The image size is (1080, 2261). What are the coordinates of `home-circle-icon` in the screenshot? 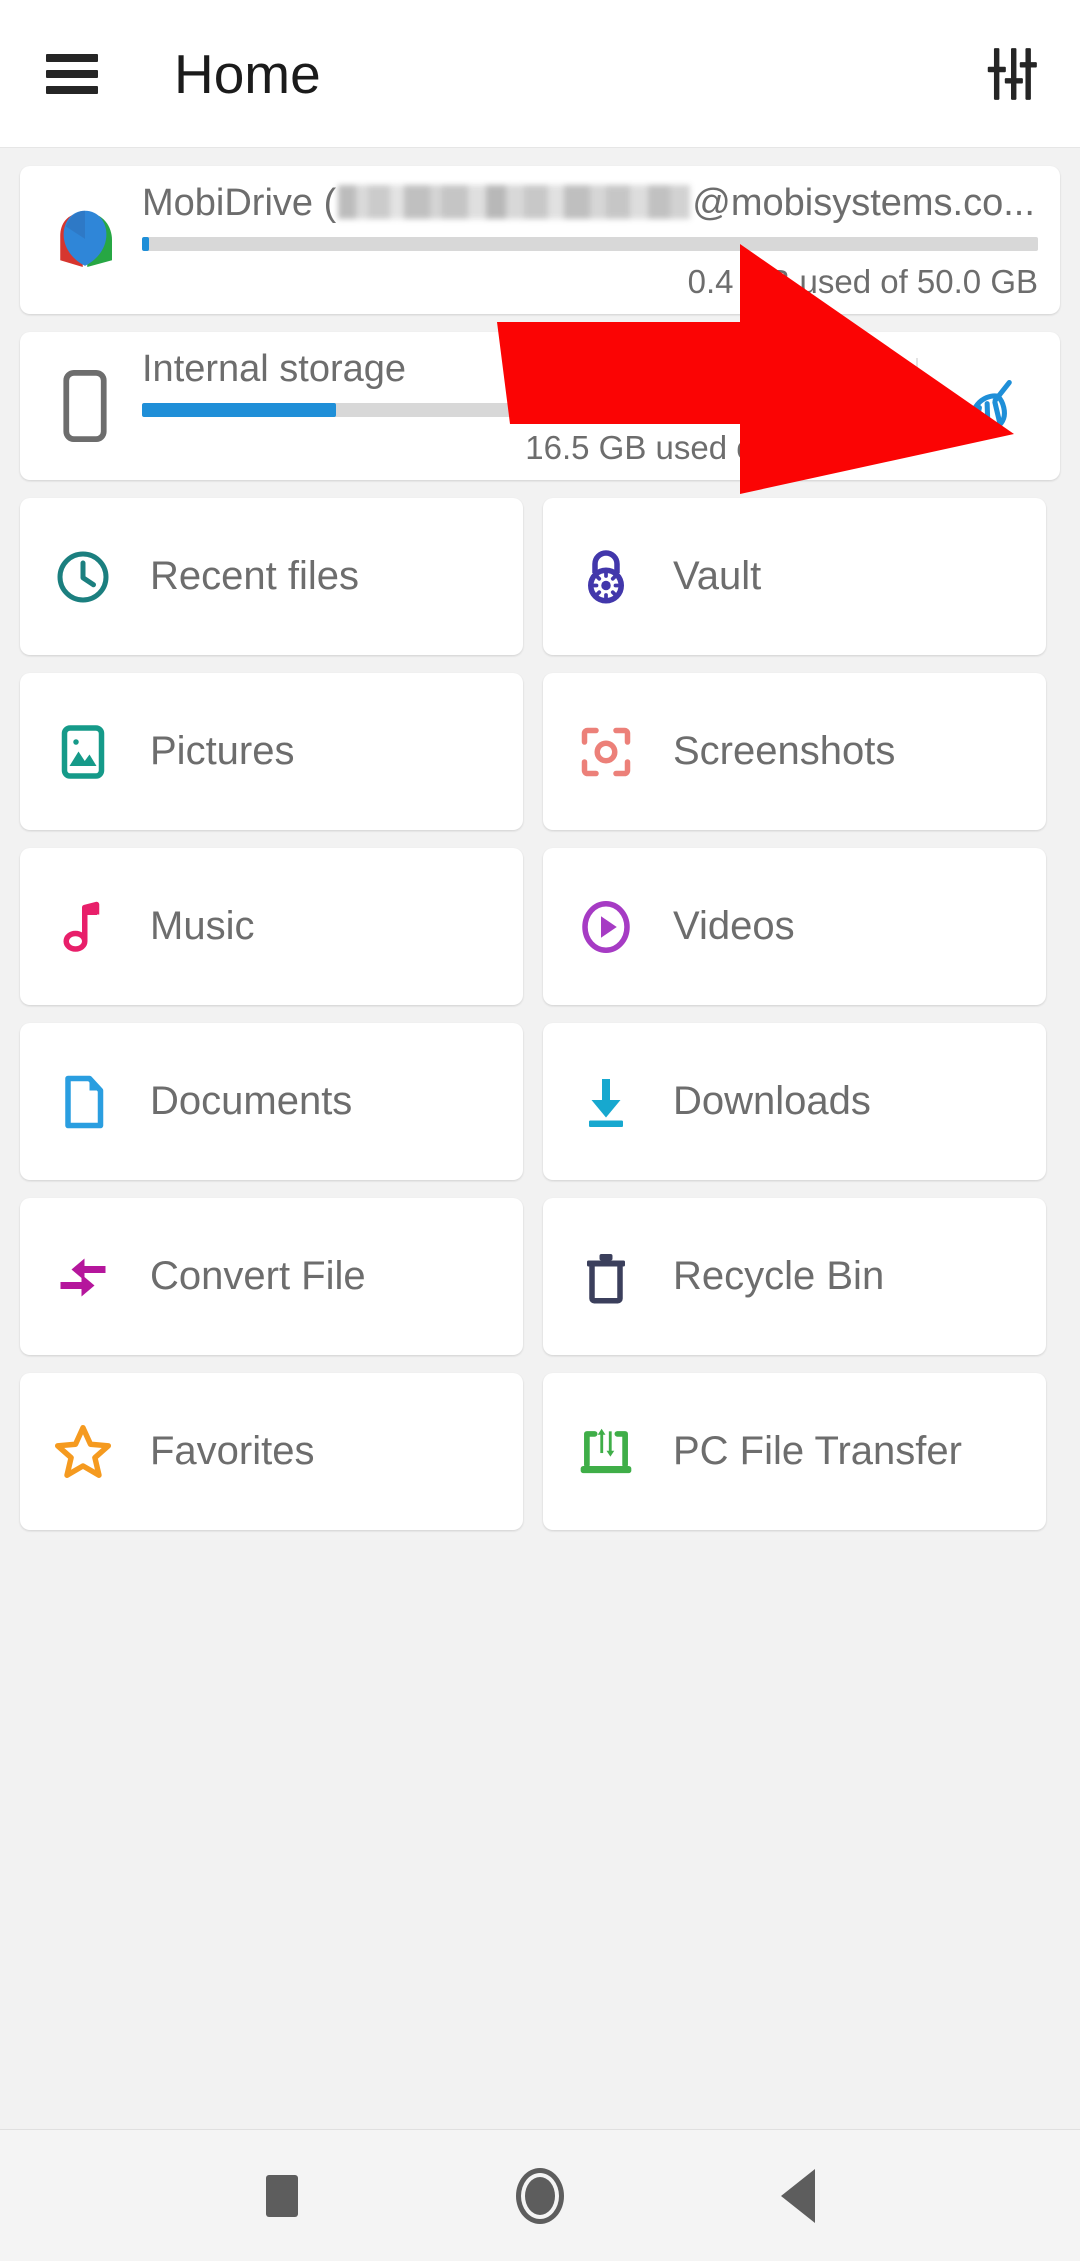 It's located at (540, 2196).